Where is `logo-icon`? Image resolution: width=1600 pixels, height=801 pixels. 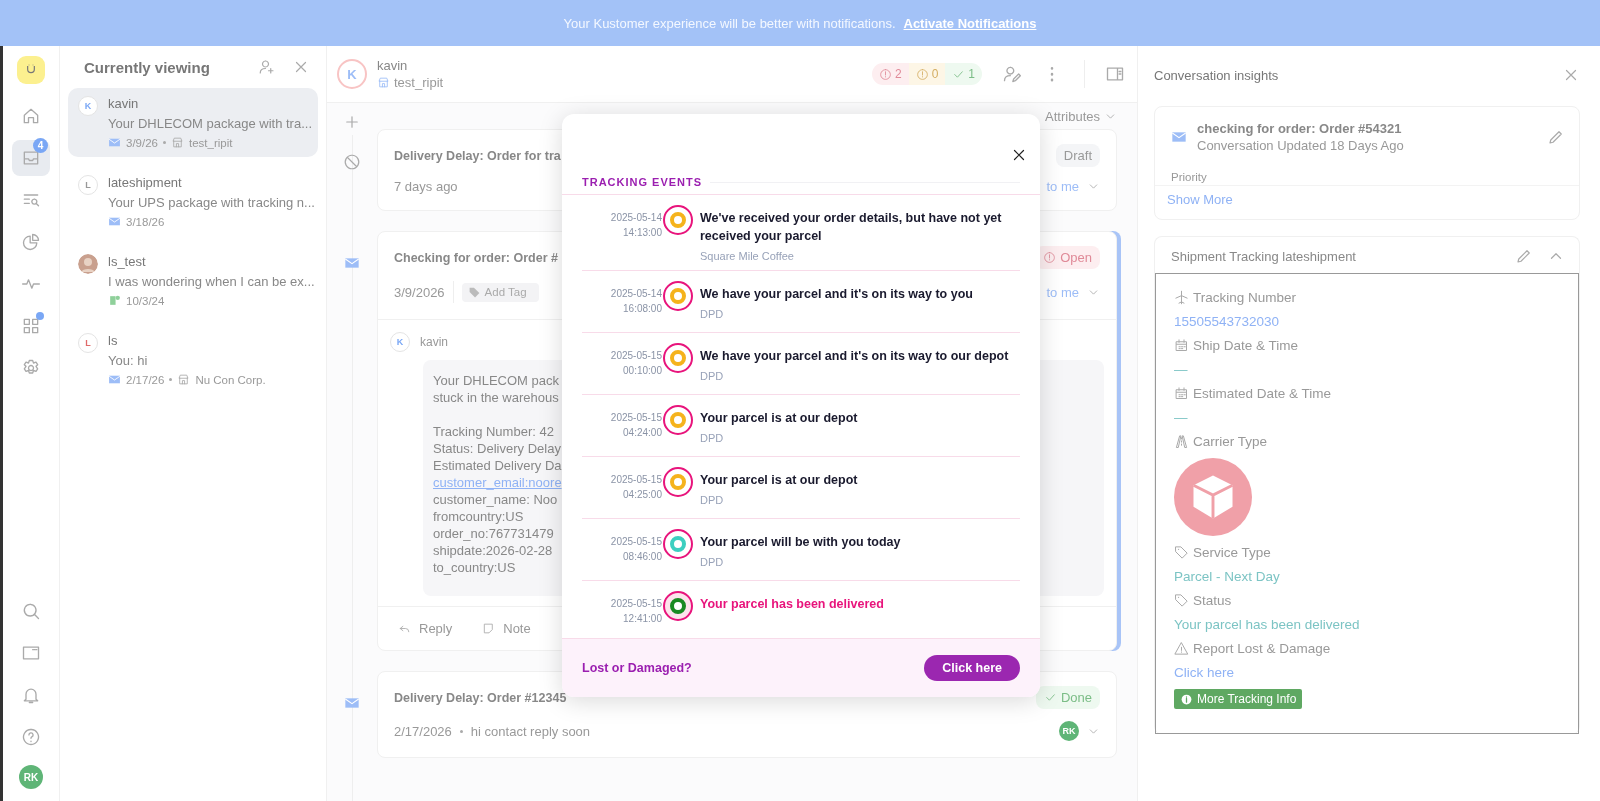
logo-icon is located at coordinates (31, 70).